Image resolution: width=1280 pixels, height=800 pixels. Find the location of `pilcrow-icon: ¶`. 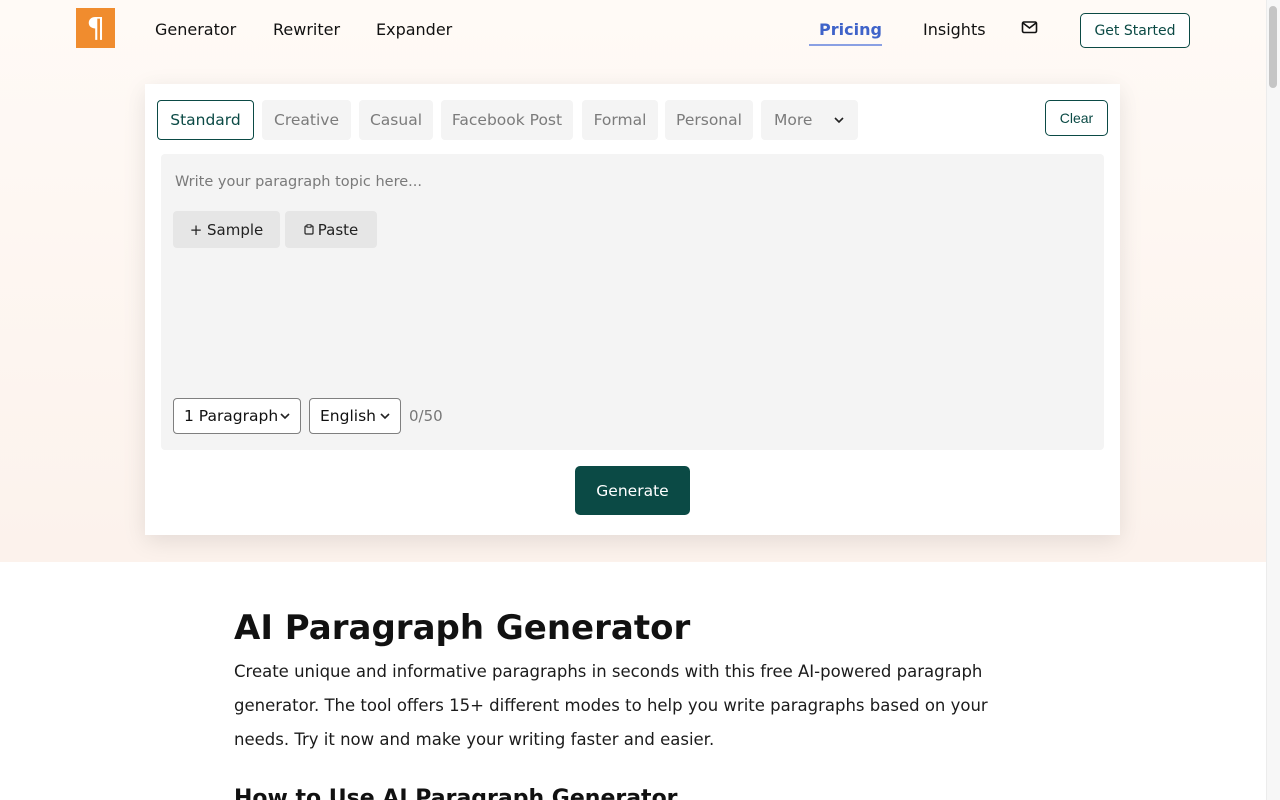

pilcrow-icon: ¶ is located at coordinates (95, 28).